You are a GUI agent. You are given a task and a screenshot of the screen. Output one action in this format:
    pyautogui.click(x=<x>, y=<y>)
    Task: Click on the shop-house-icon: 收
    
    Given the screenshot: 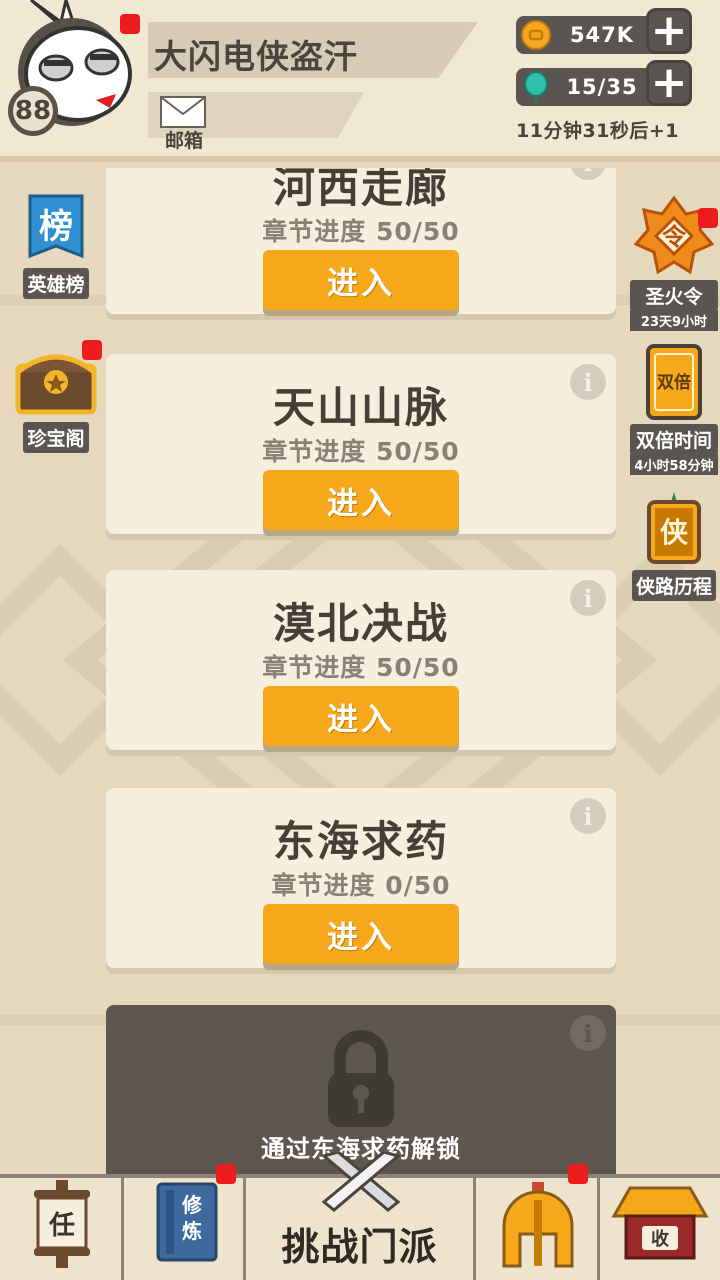 What is the action you would take?
    pyautogui.click(x=660, y=1223)
    